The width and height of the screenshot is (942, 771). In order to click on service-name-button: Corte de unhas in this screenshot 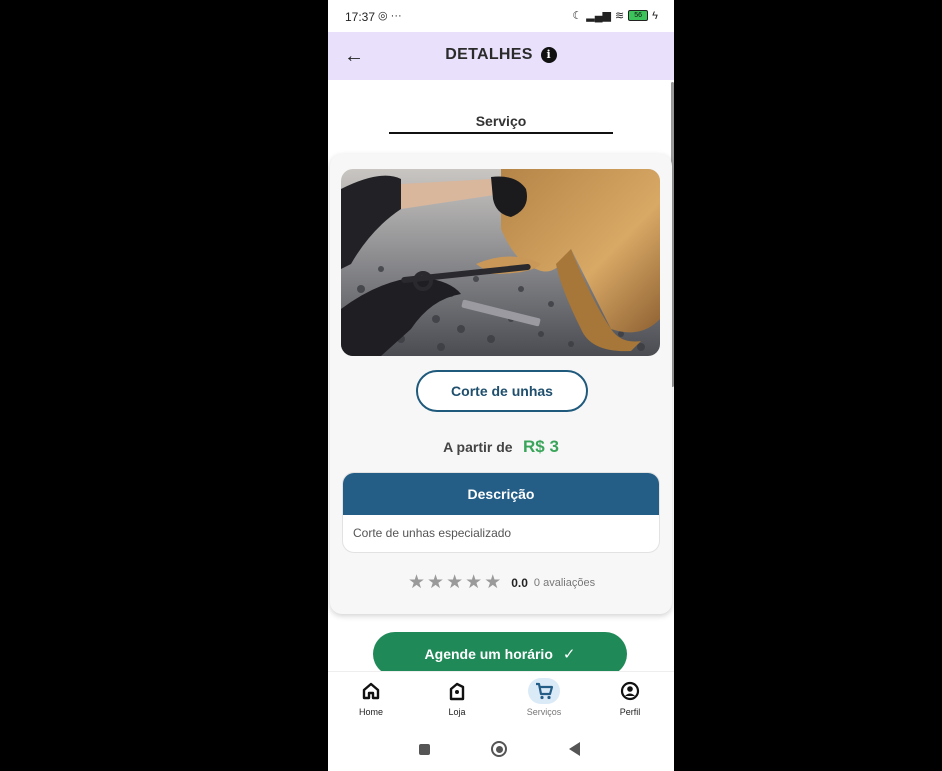, I will do `click(502, 391)`.